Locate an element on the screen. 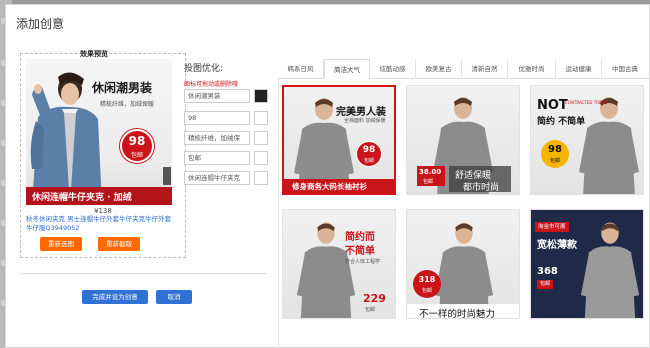  template-caption: 不一样的时尚魅力 is located at coordinates (463, 311).